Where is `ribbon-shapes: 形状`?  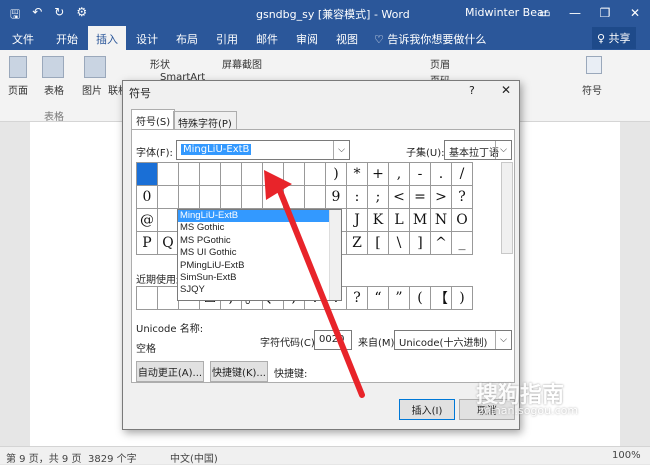 ribbon-shapes: 形状 is located at coordinates (160, 63).